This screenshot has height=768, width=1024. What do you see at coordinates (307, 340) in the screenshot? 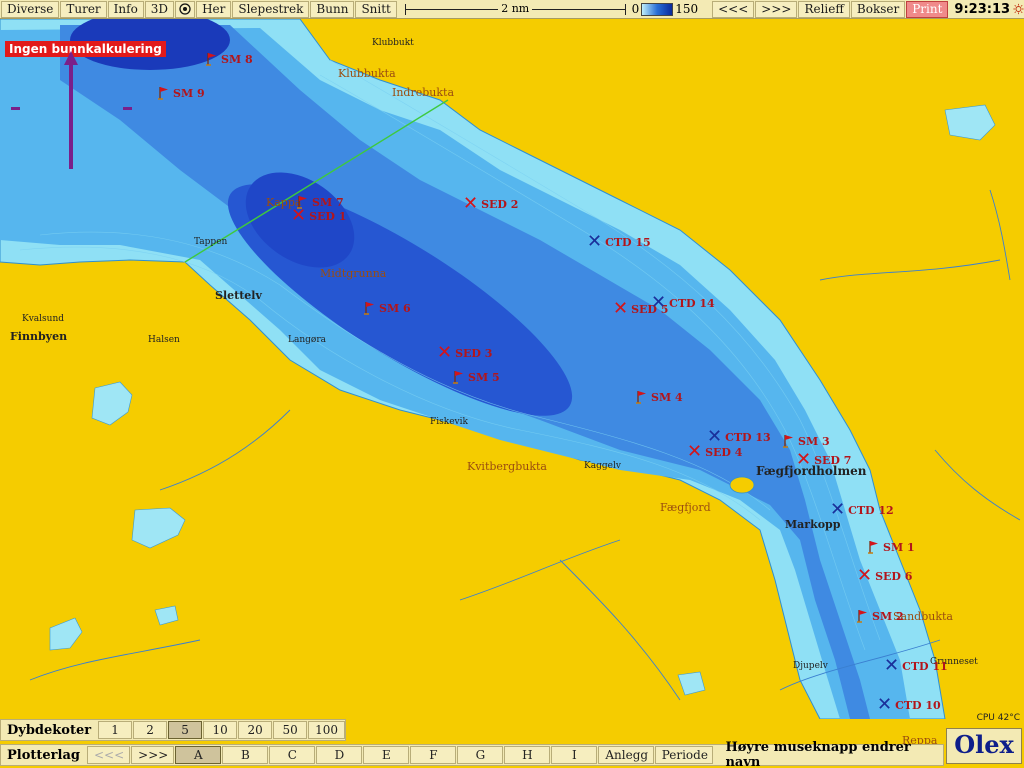
I see `place-langora: Langøra` at bounding box center [307, 340].